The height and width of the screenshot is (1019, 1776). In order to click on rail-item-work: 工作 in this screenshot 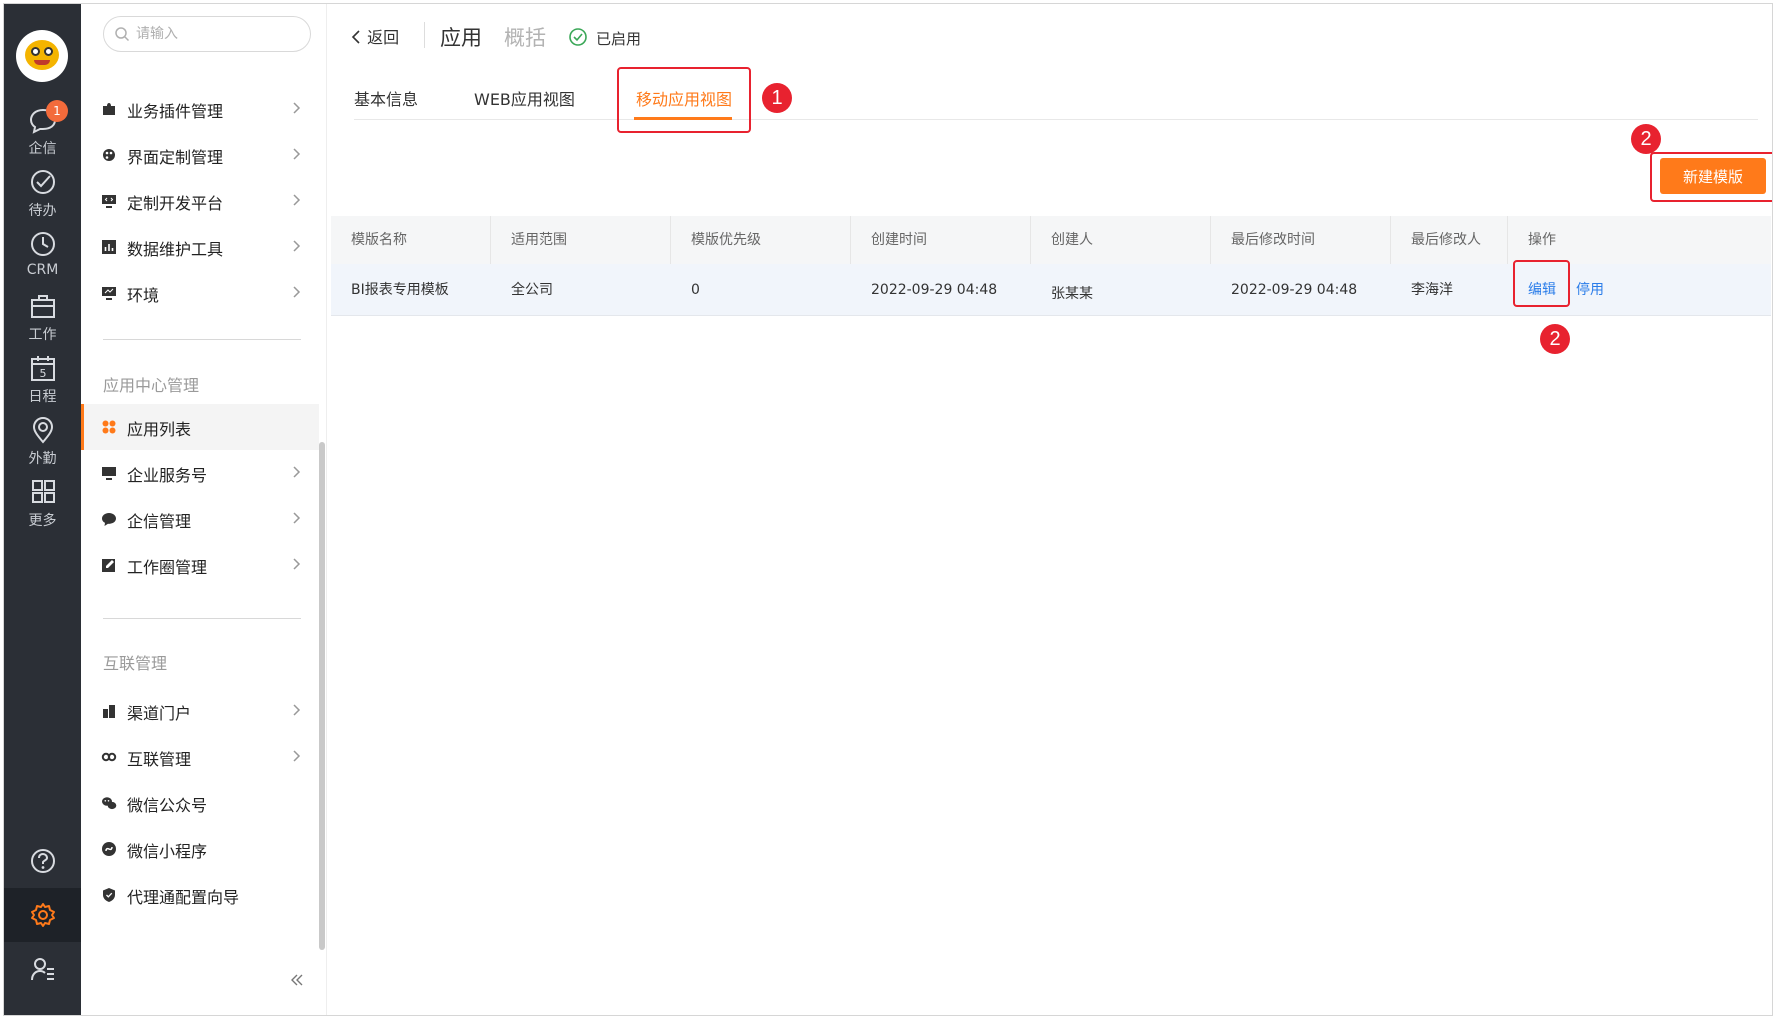, I will do `click(42, 317)`.